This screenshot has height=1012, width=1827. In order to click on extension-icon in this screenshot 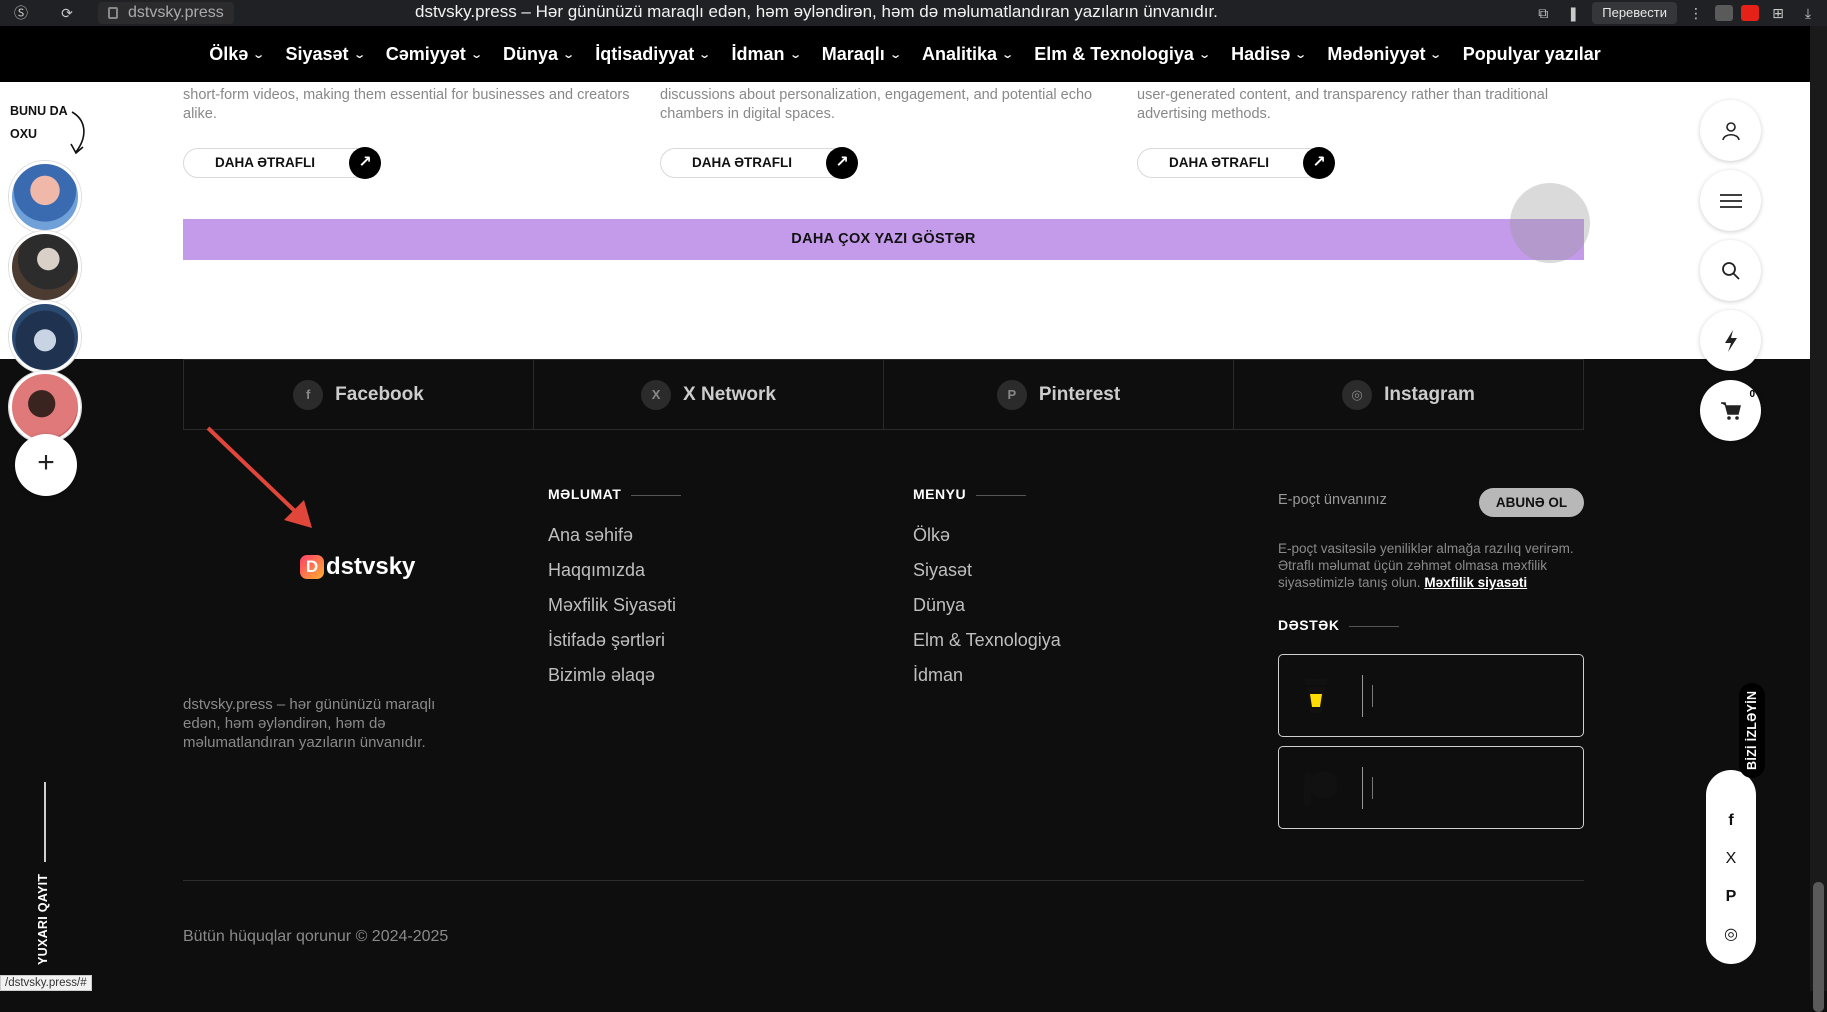, I will do `click(1724, 13)`.